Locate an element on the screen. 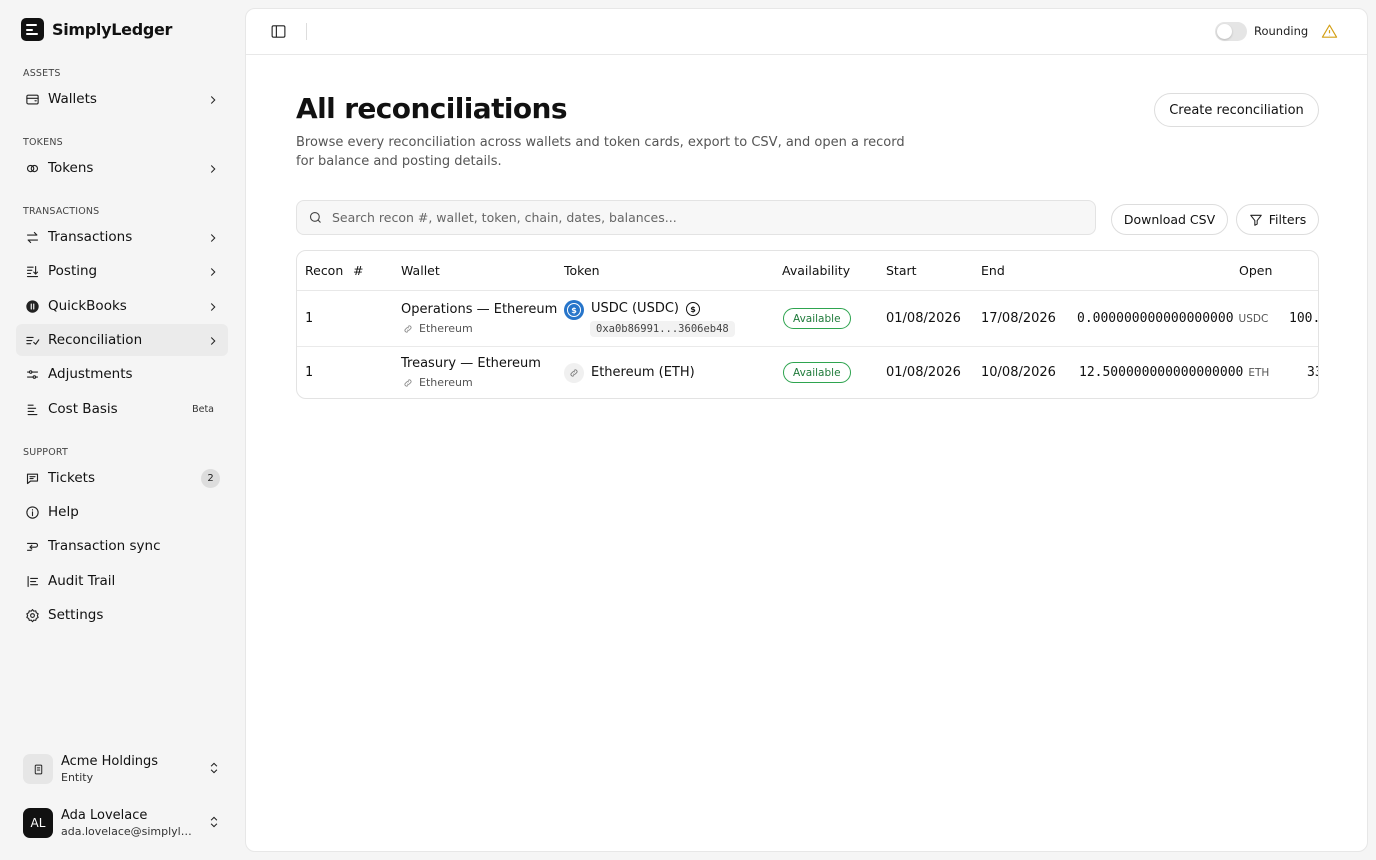  column-header-recon: Recon is located at coordinates (324, 270).